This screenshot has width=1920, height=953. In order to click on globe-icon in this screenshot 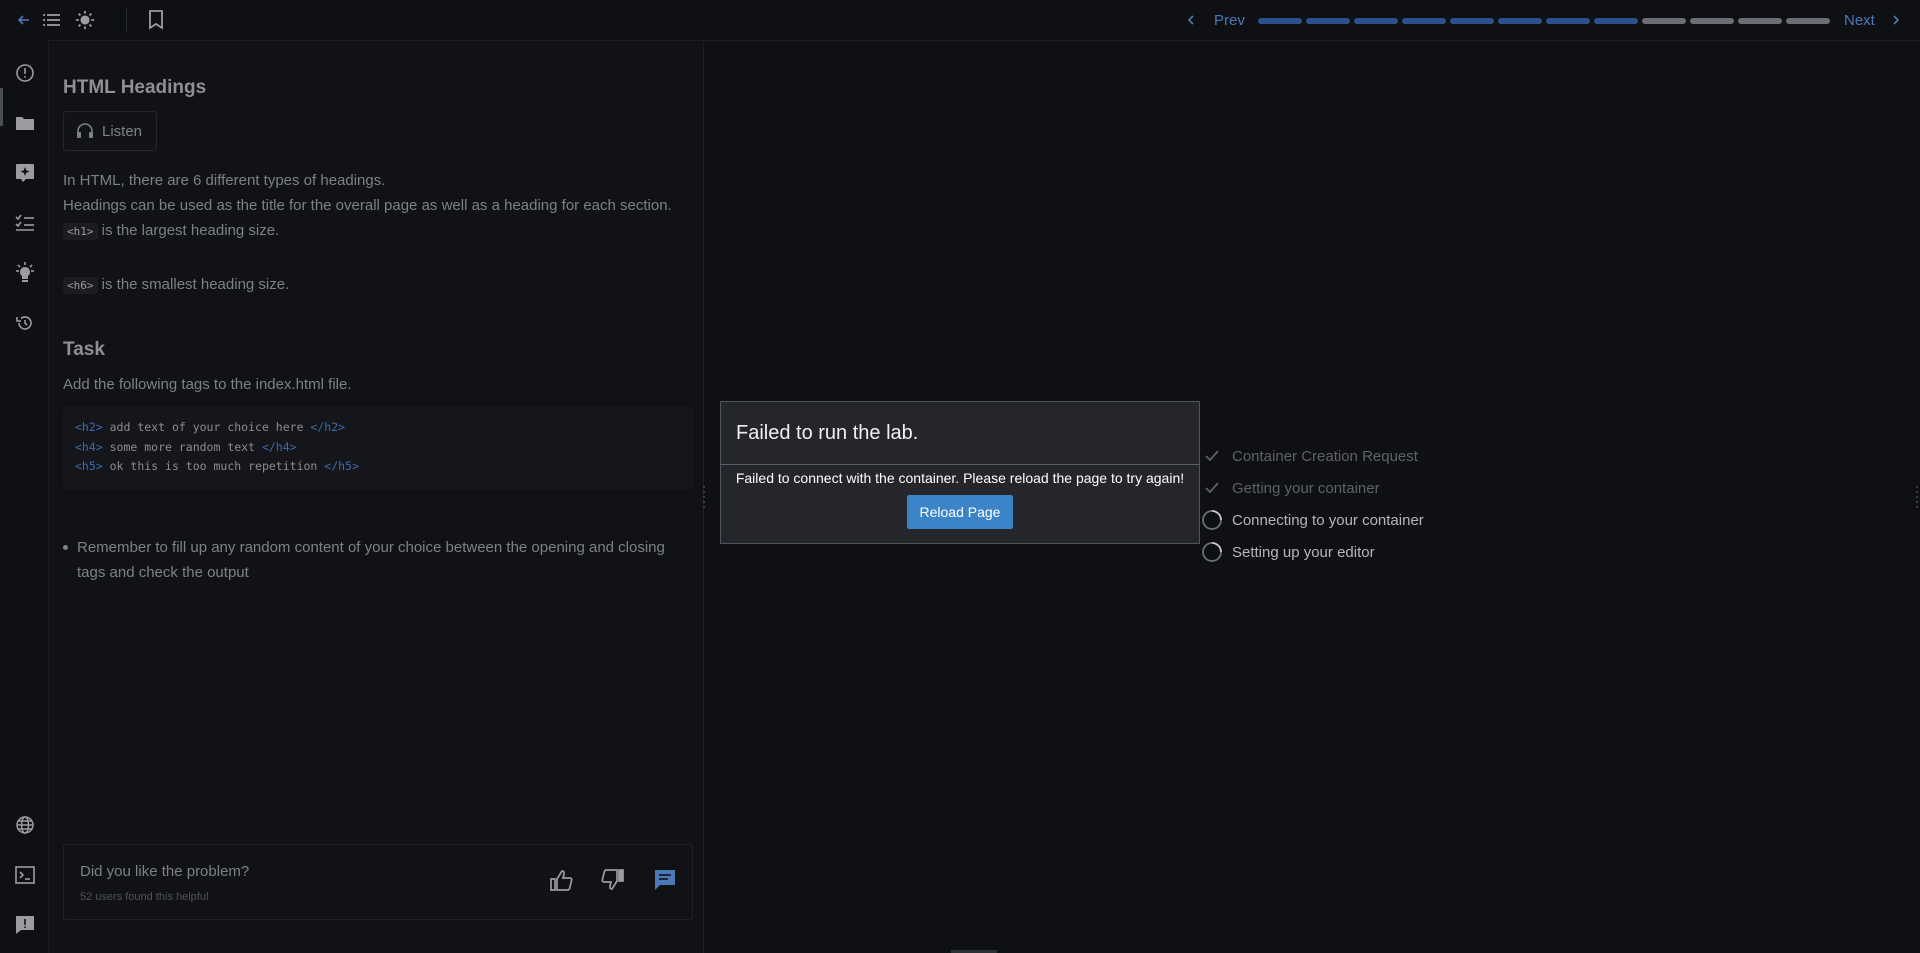, I will do `click(25, 825)`.